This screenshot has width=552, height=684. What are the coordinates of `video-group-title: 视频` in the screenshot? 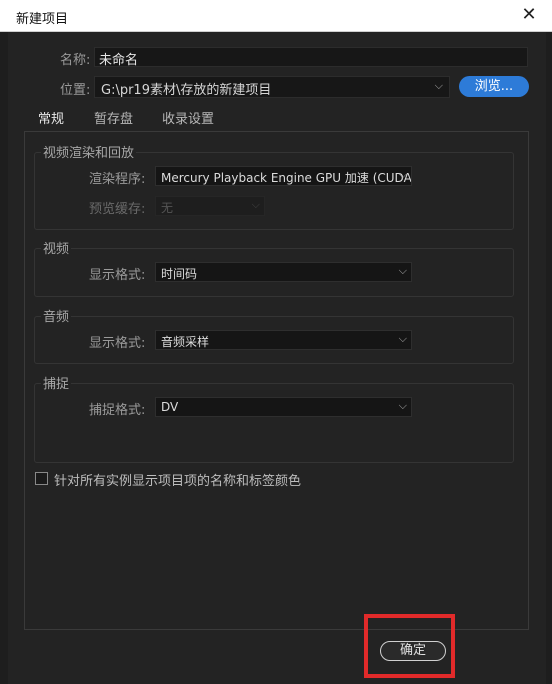 It's located at (56, 247).